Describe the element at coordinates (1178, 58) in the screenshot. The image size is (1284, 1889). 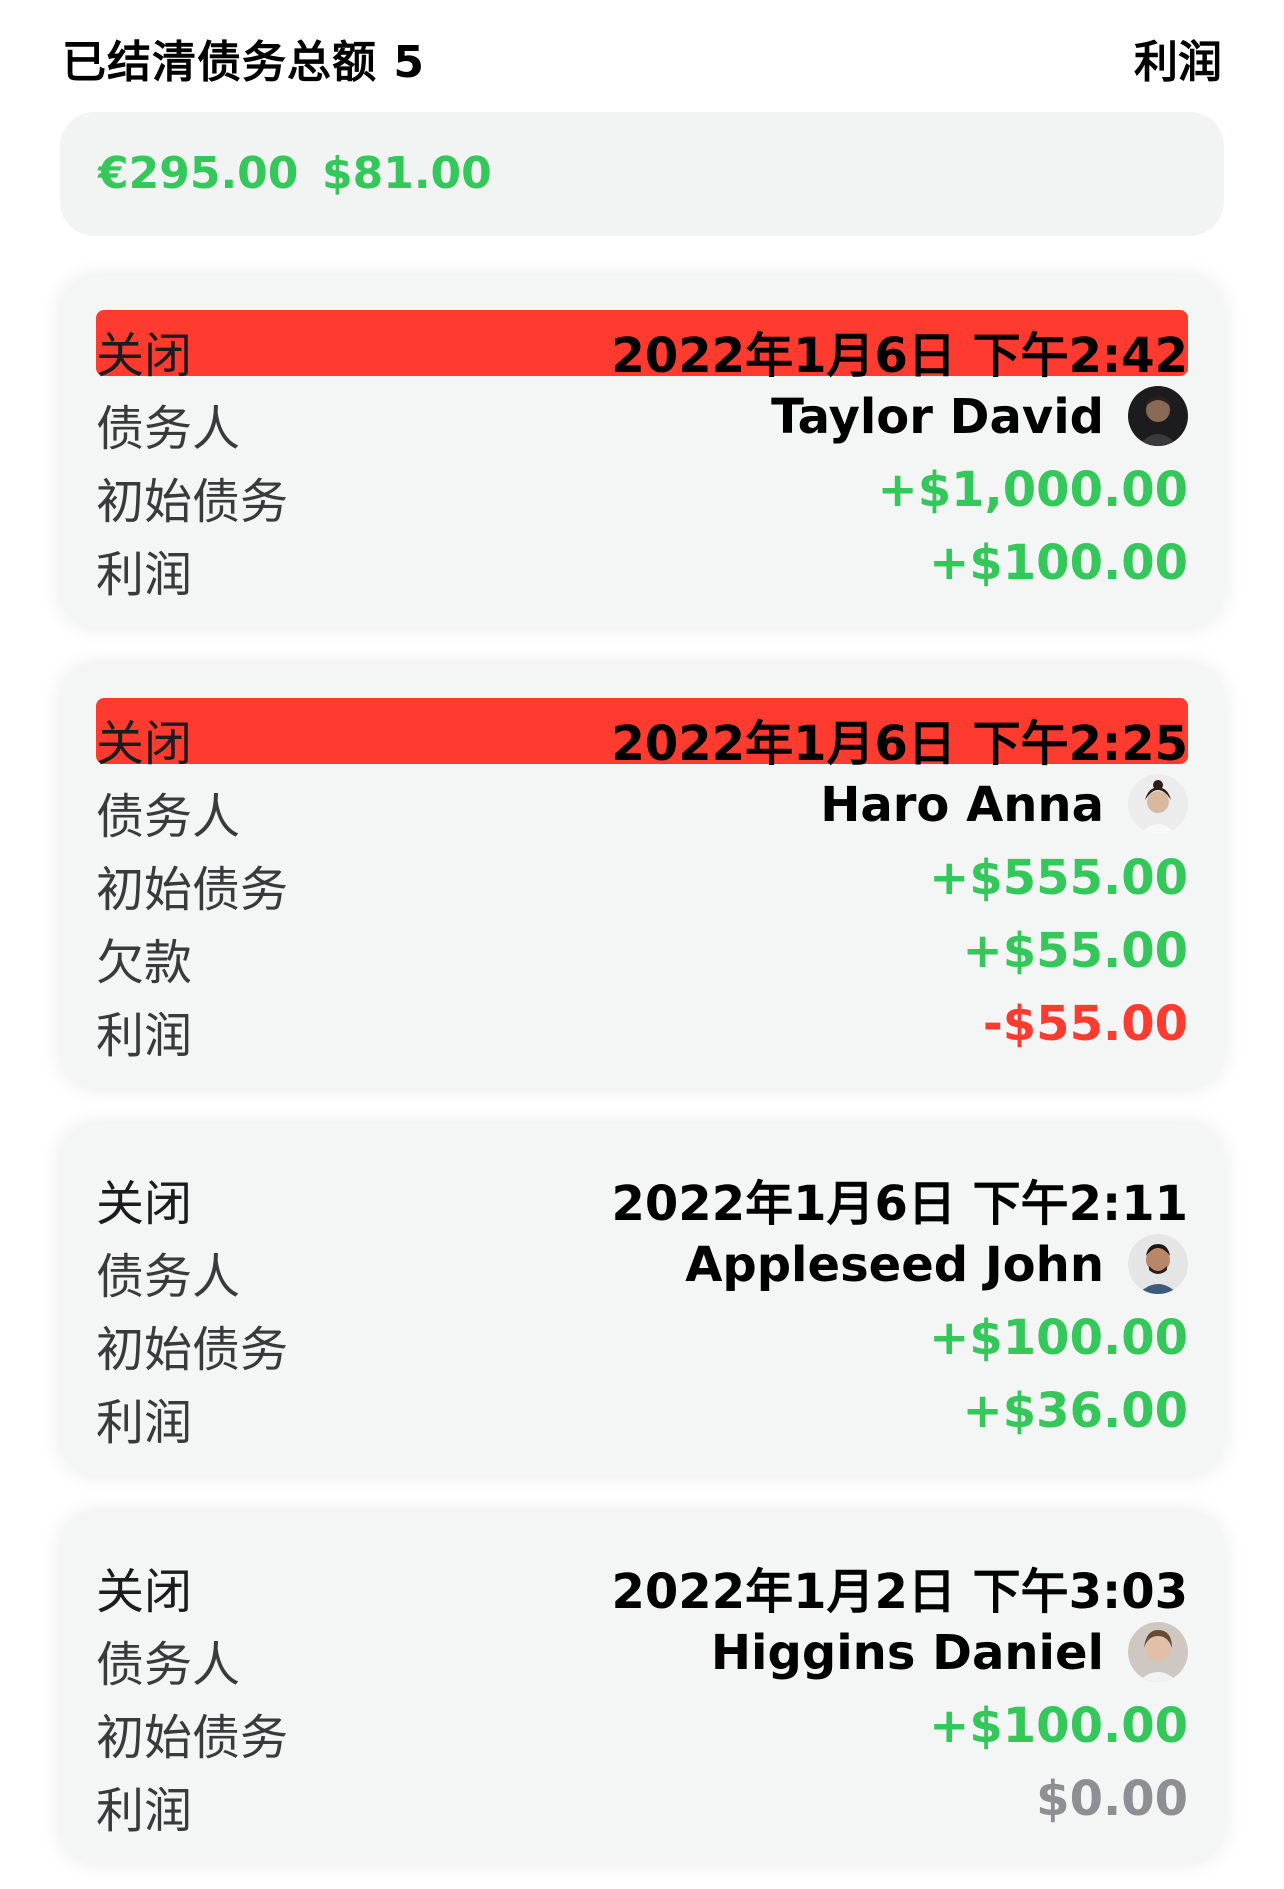
I see `profit-sort-link: 利润` at that location.